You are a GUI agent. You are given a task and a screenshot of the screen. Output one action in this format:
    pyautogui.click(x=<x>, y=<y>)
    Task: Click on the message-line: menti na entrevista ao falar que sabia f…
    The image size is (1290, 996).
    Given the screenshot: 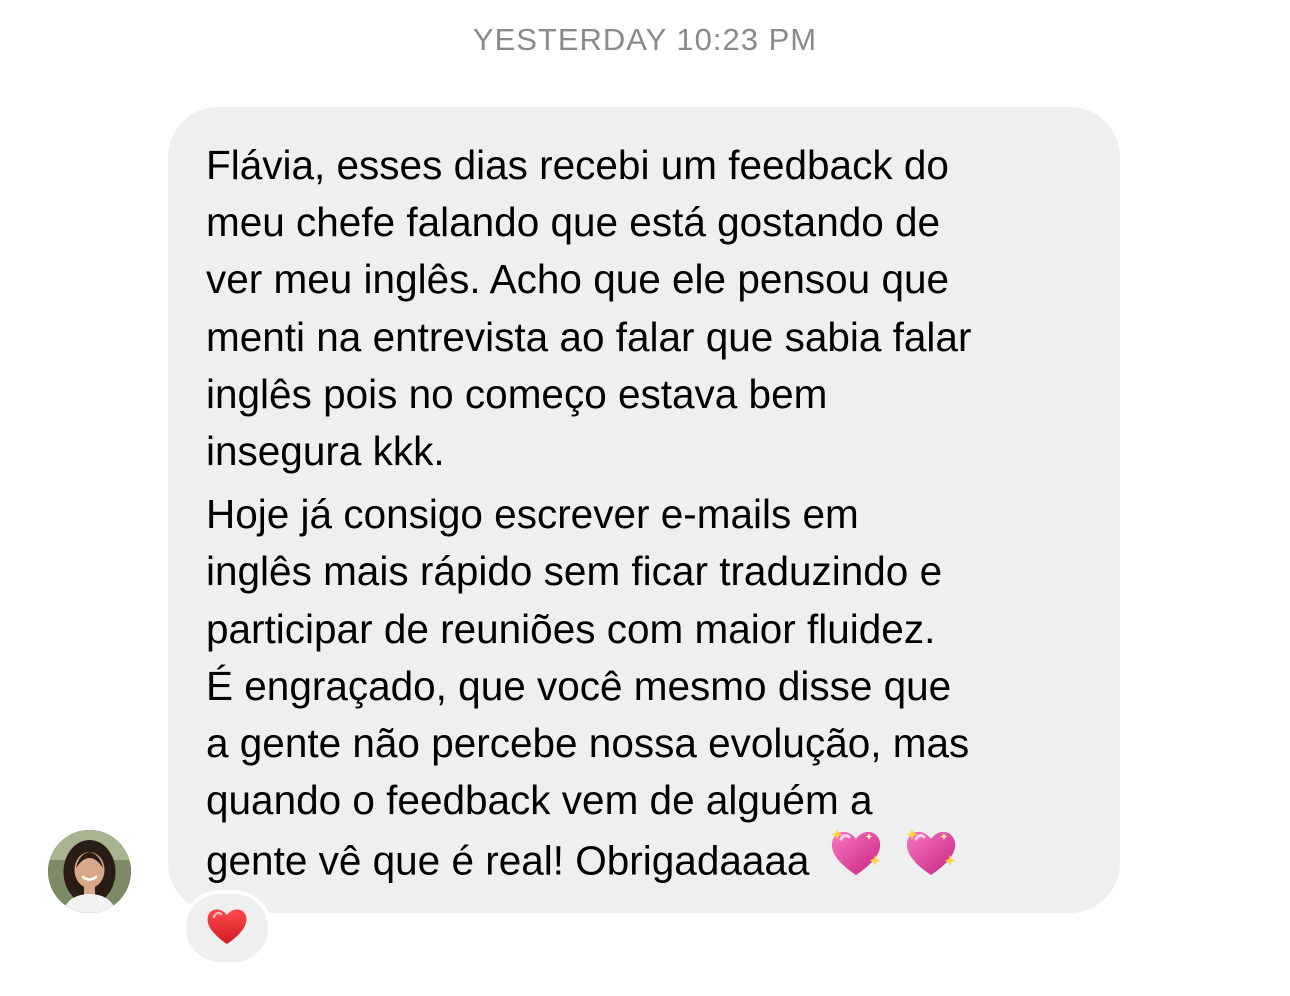 What is the action you would take?
    pyautogui.click(x=589, y=336)
    